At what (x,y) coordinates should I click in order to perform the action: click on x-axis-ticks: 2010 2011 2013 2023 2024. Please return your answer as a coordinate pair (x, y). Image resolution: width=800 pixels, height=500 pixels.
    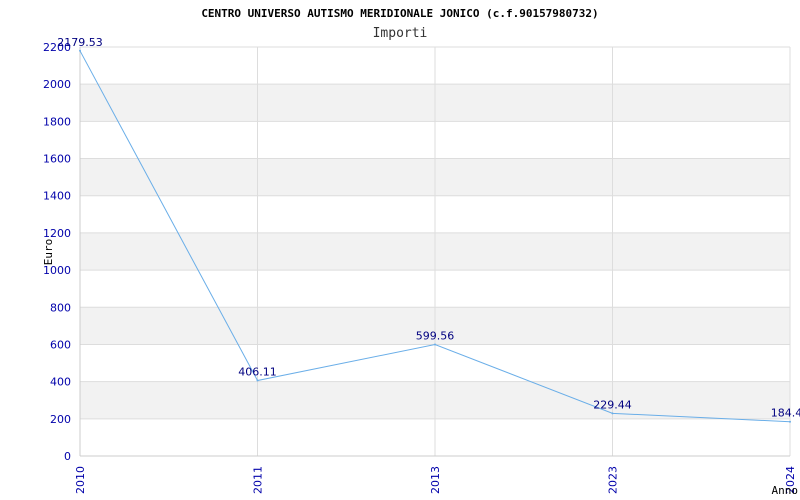
    Looking at the image, I should click on (435, 480).